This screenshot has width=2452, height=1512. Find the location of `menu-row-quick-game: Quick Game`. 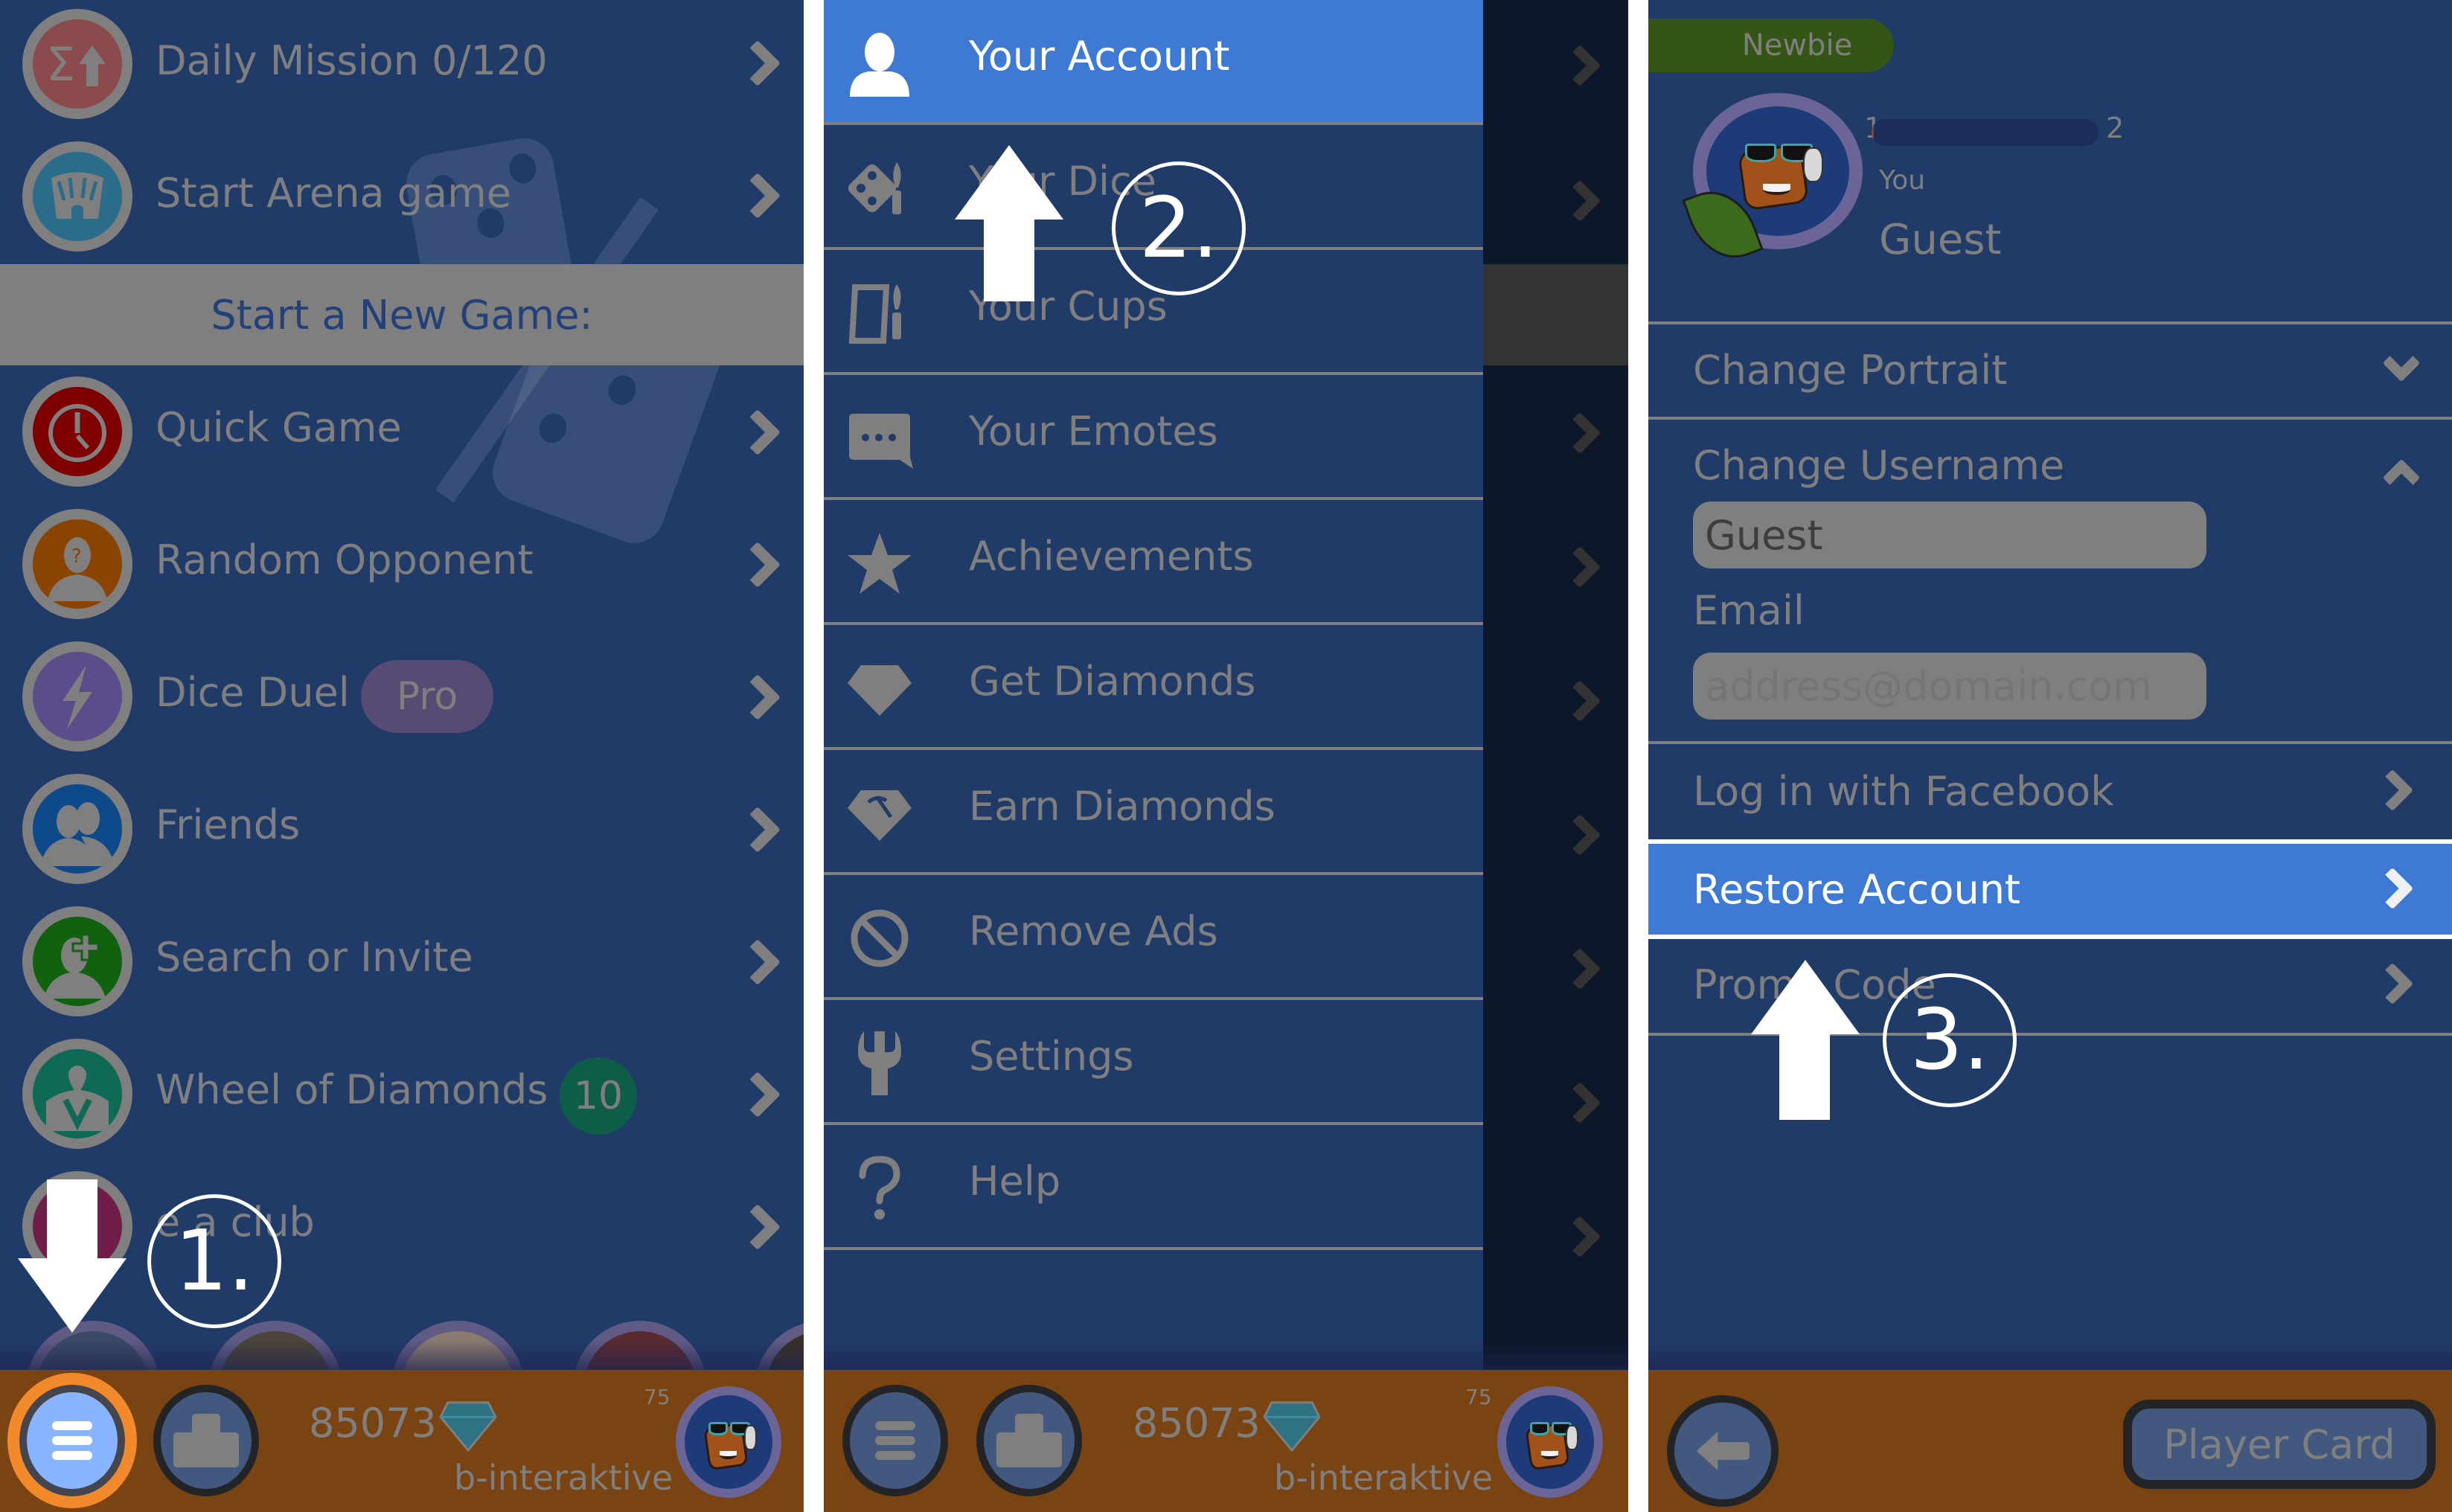

menu-row-quick-game: Quick Game is located at coordinates (402, 431).